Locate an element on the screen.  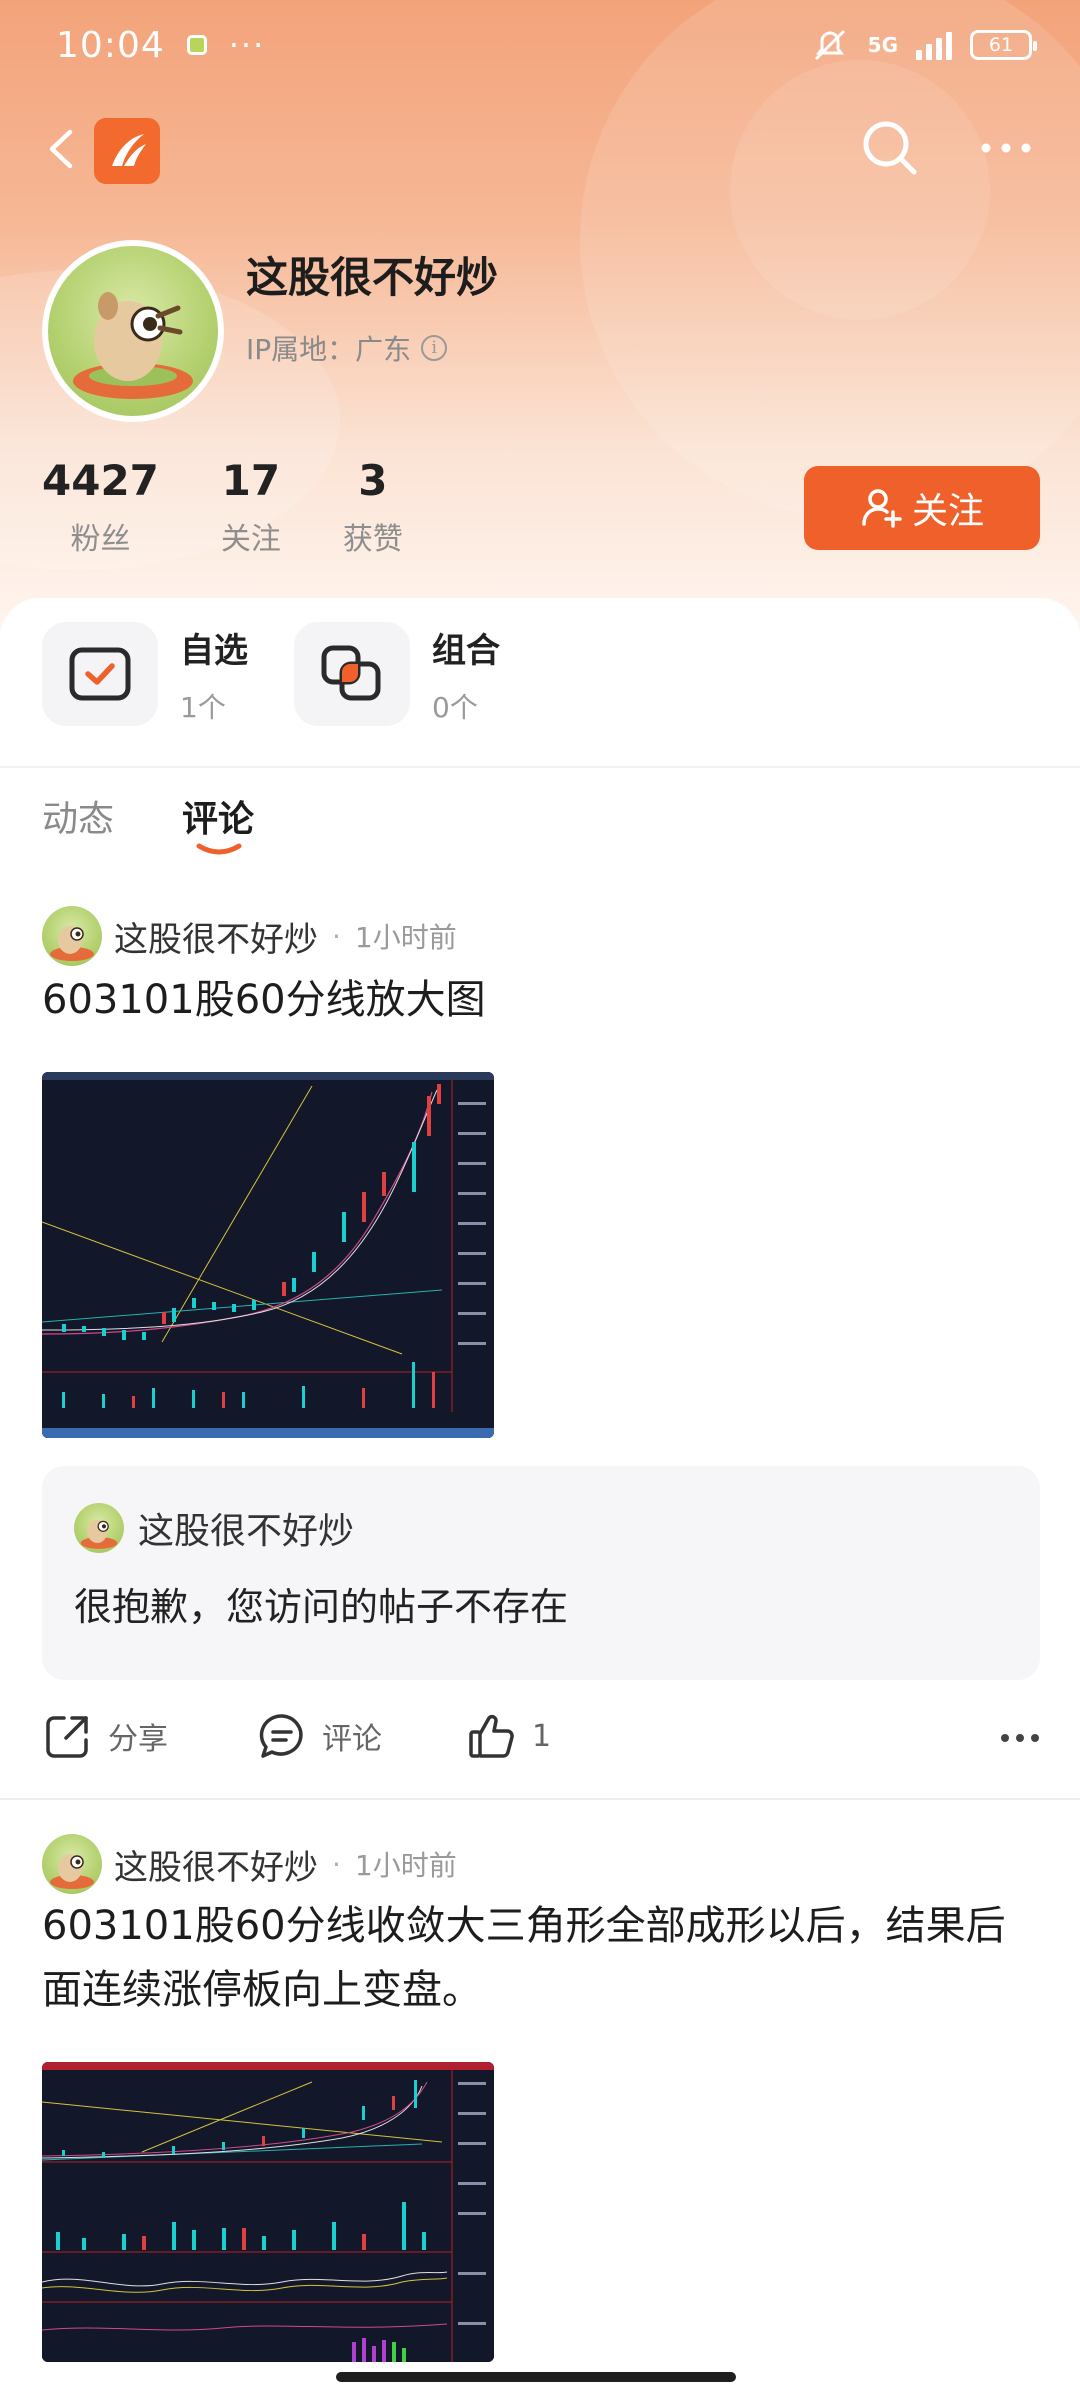
quoted-post-header: 这股很不好炒 is located at coordinates (214, 1528).